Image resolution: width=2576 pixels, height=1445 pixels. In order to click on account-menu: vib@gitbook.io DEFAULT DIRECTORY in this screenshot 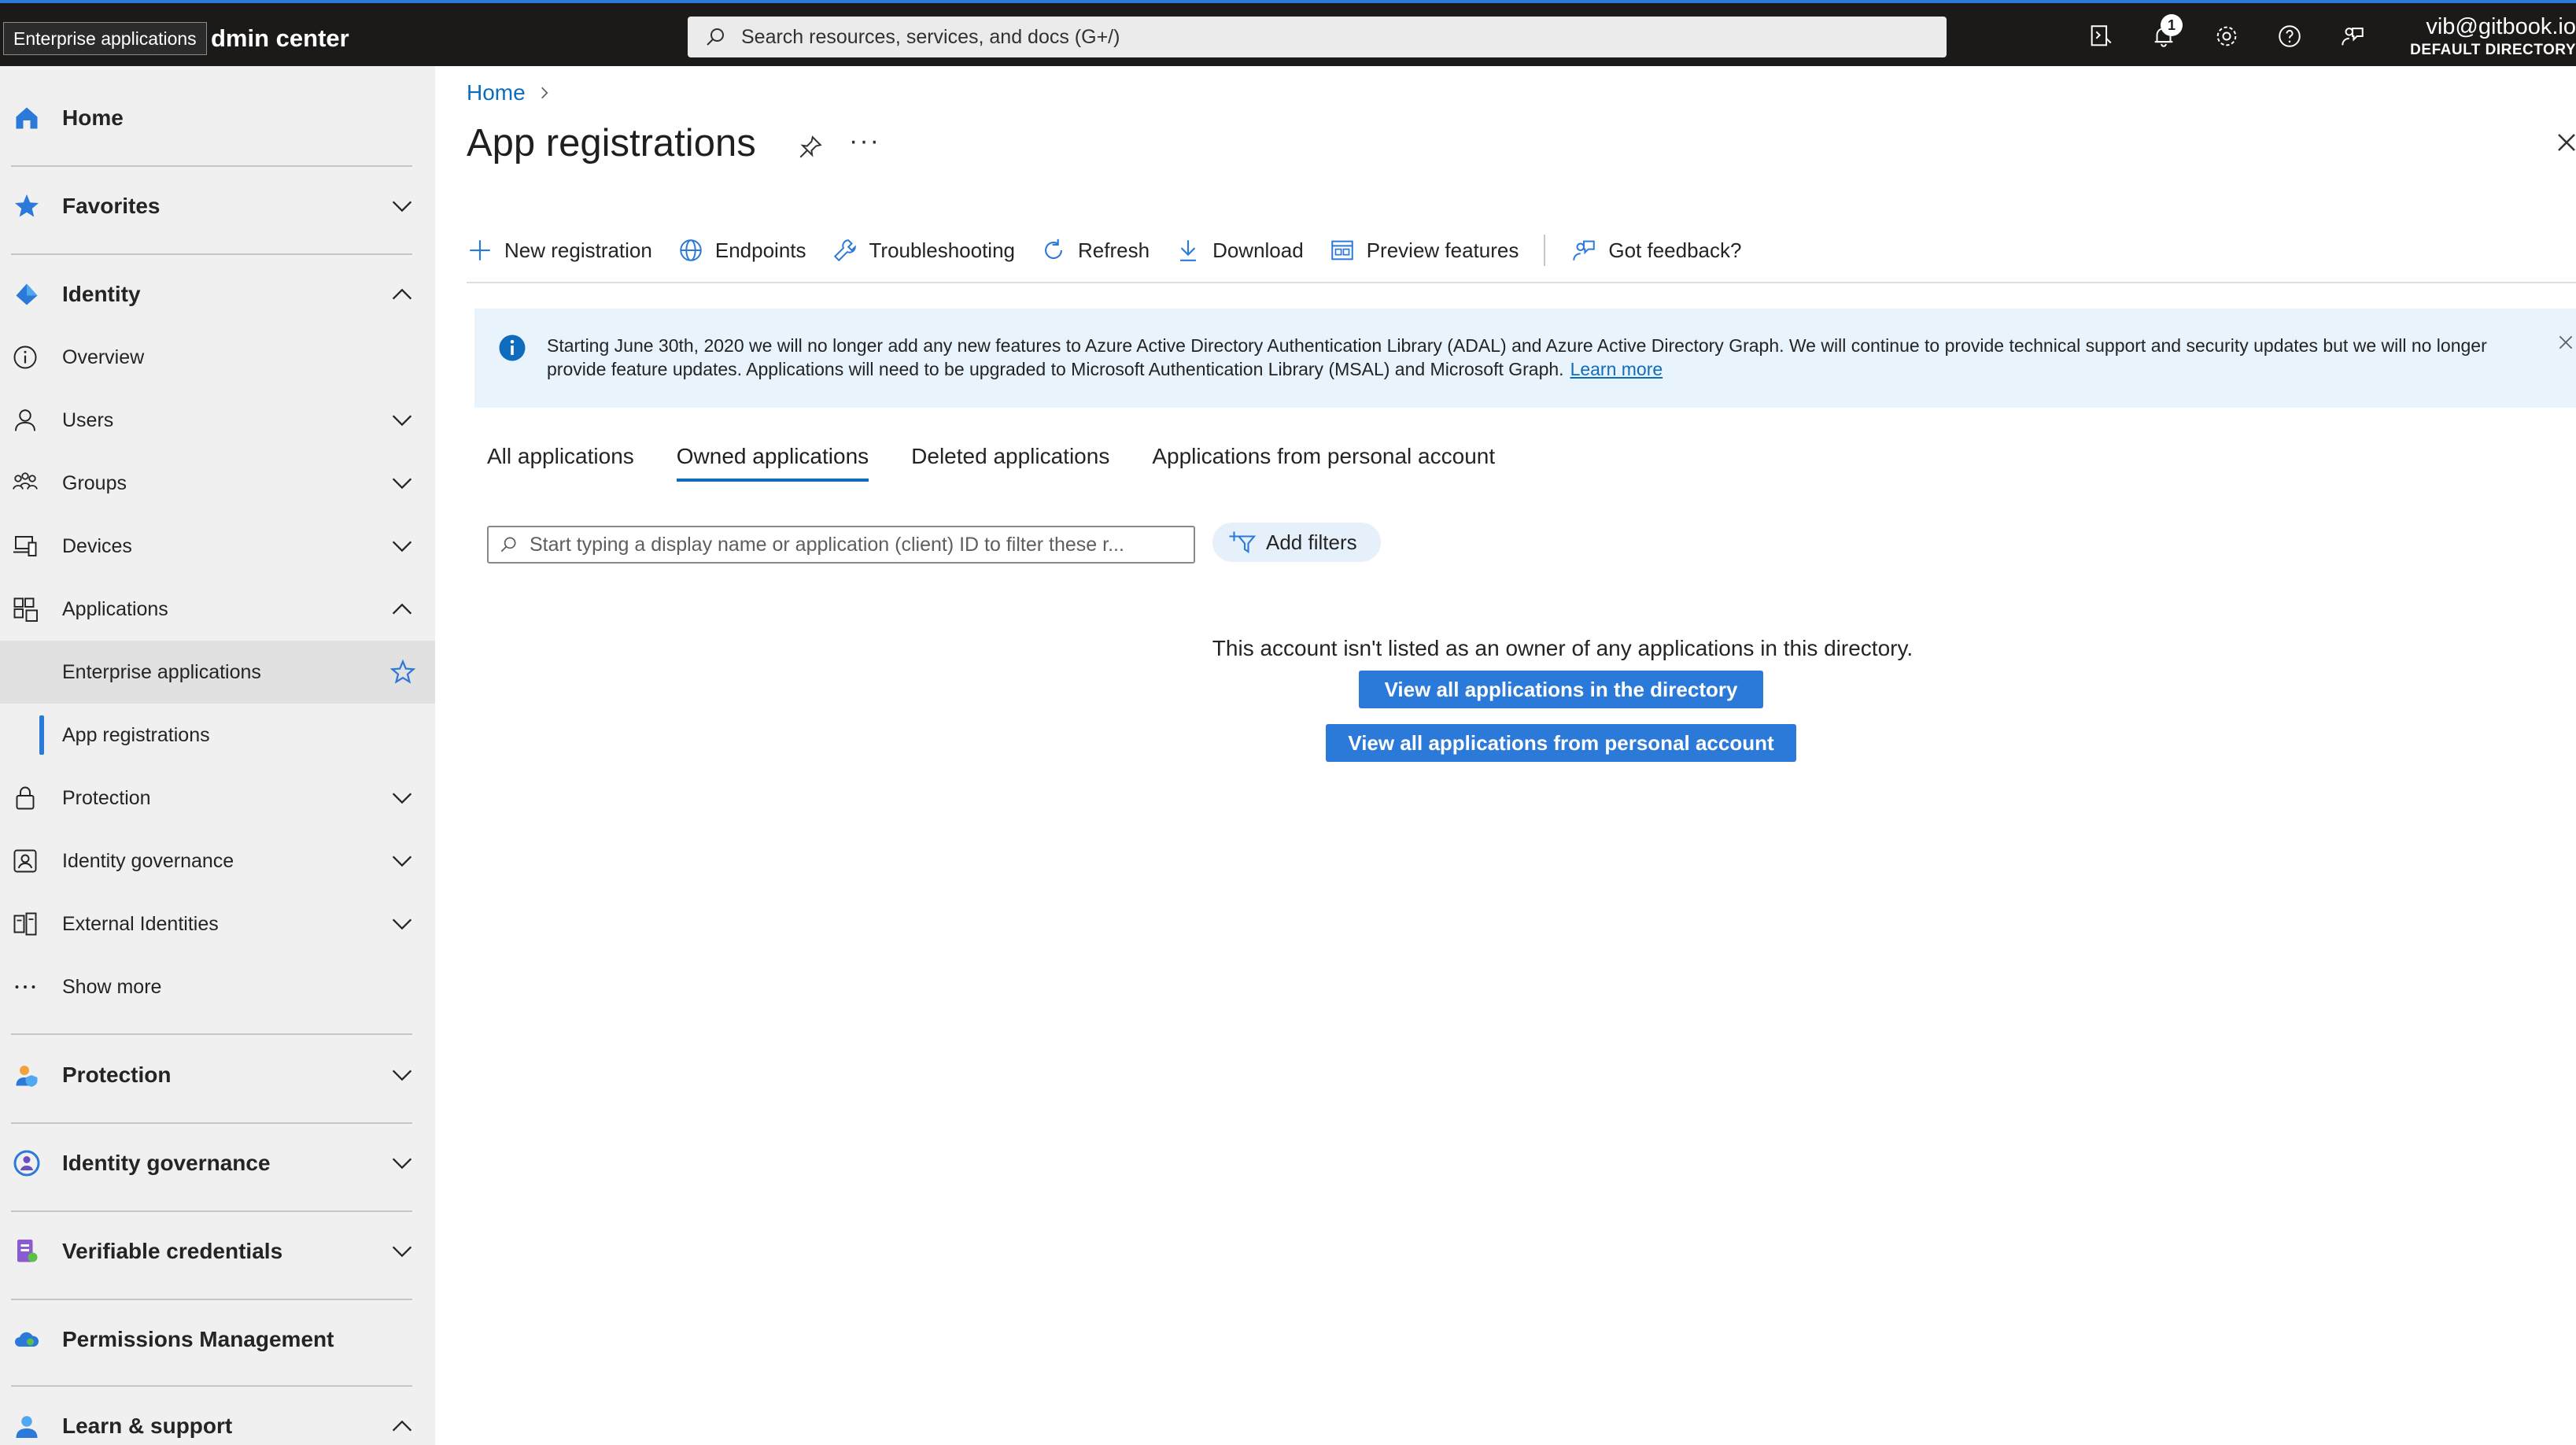, I will do `click(2493, 36)`.